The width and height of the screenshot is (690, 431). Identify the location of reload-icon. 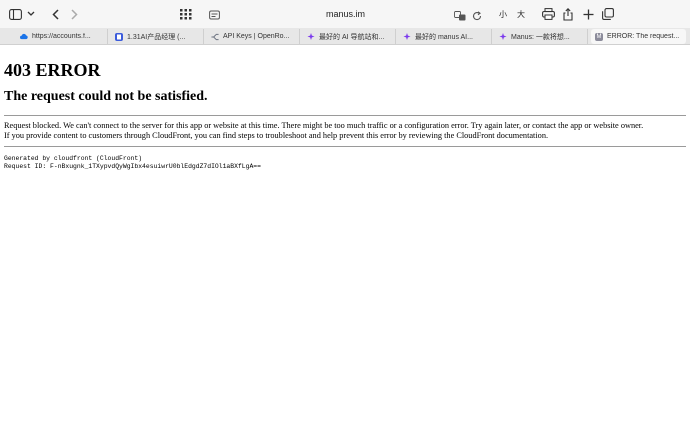
(477, 17).